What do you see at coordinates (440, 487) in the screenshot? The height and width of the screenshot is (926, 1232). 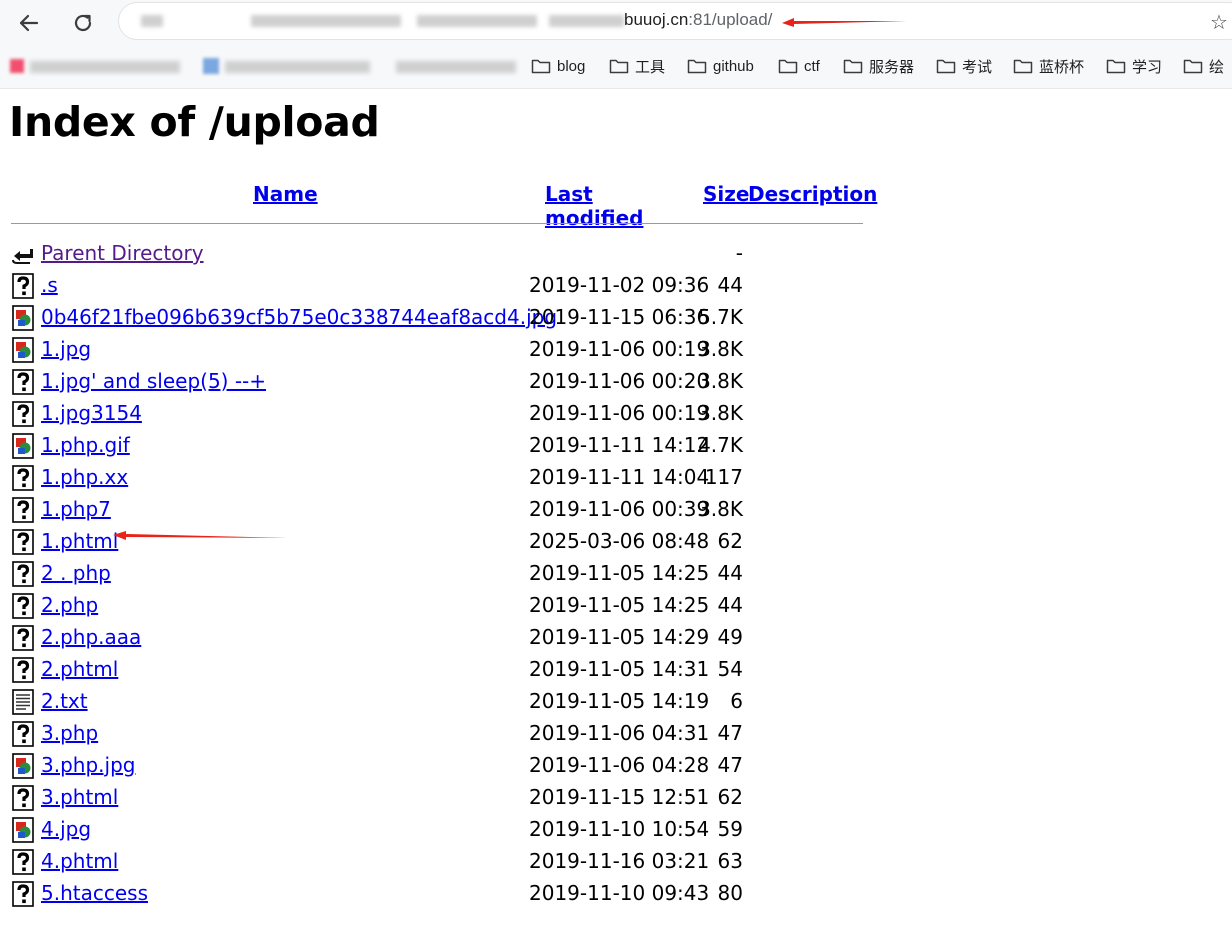 I see `file-row: 1.php.xx 2019-11-11 14:04 117` at bounding box center [440, 487].